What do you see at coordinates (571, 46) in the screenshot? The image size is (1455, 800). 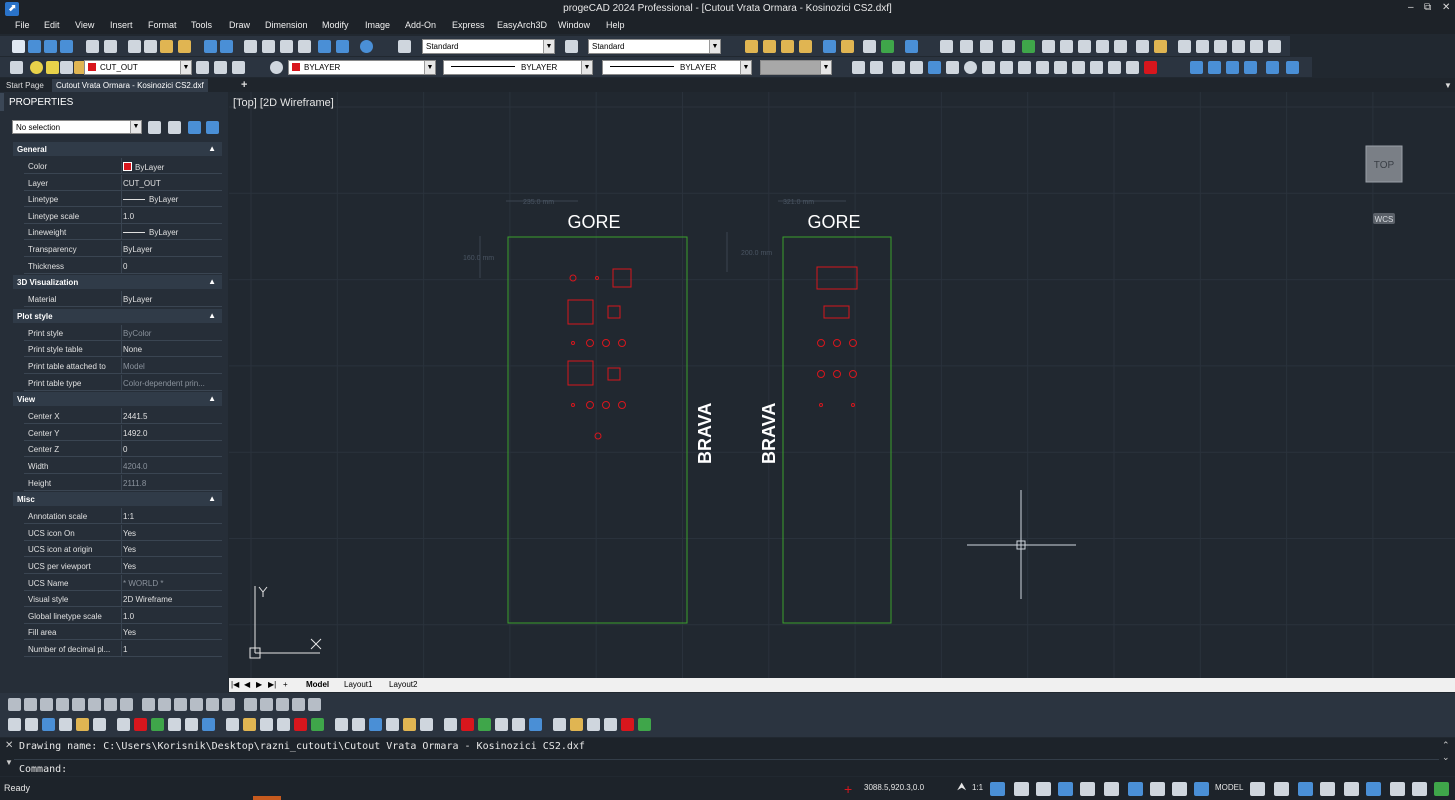 I see `dim-style-icon` at bounding box center [571, 46].